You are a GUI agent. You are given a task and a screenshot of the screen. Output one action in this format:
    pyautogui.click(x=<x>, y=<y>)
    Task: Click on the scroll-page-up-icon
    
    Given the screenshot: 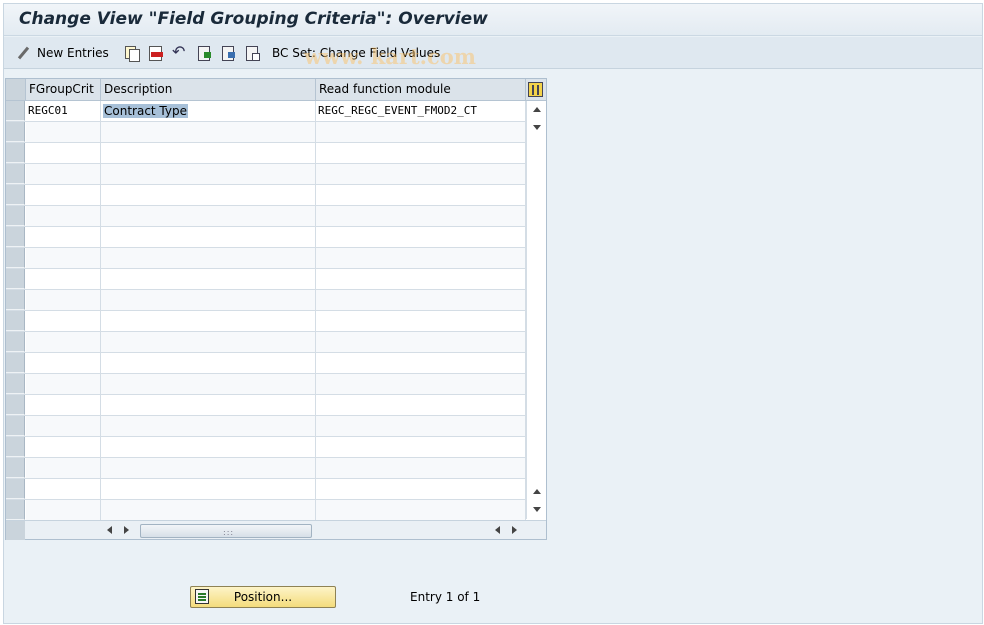 What is the action you would take?
    pyautogui.click(x=537, y=491)
    